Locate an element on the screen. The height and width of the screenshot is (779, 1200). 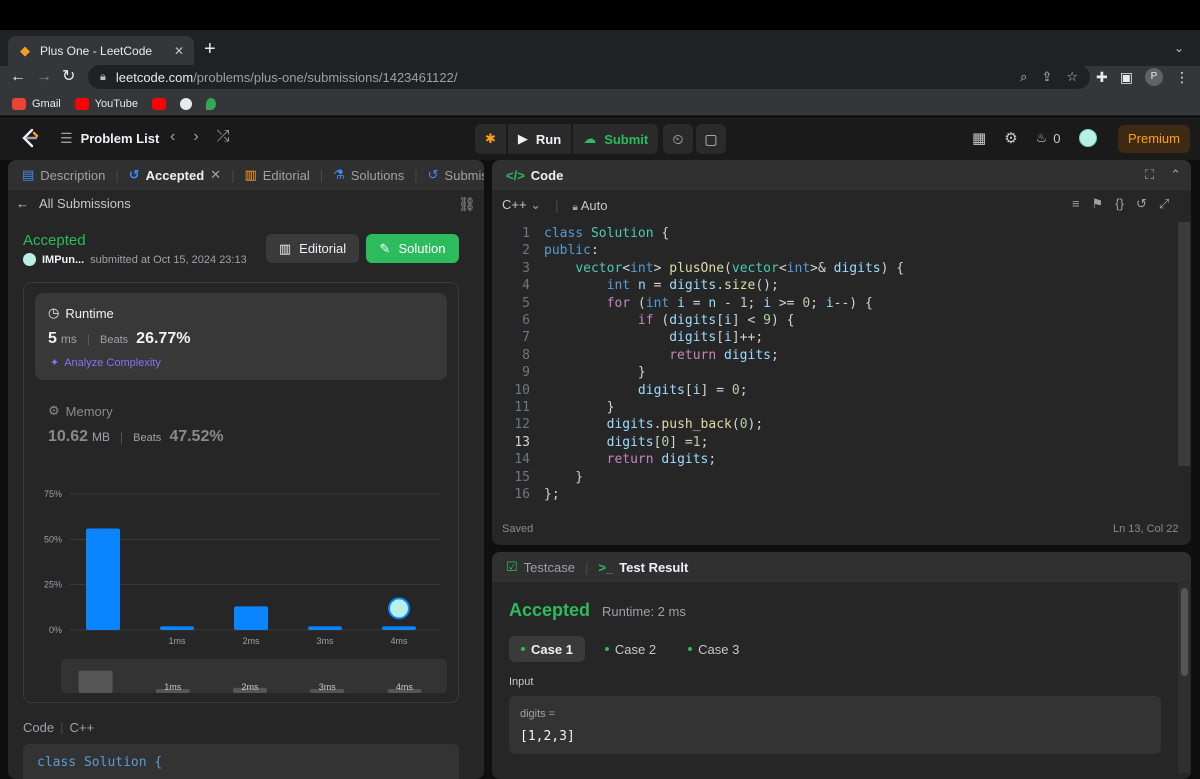
tab-description: ▤ Description is located at coordinates (63, 175).